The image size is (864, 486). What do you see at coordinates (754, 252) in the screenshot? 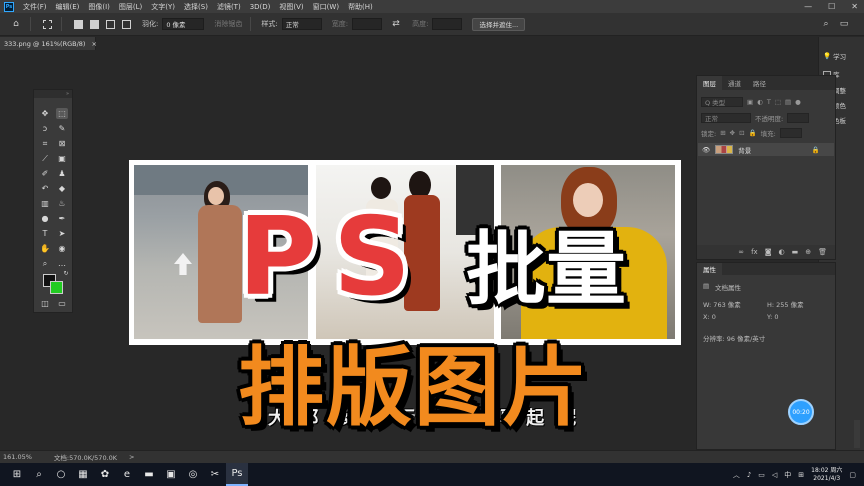
I see `layer-style-icon: fx` at bounding box center [754, 252].